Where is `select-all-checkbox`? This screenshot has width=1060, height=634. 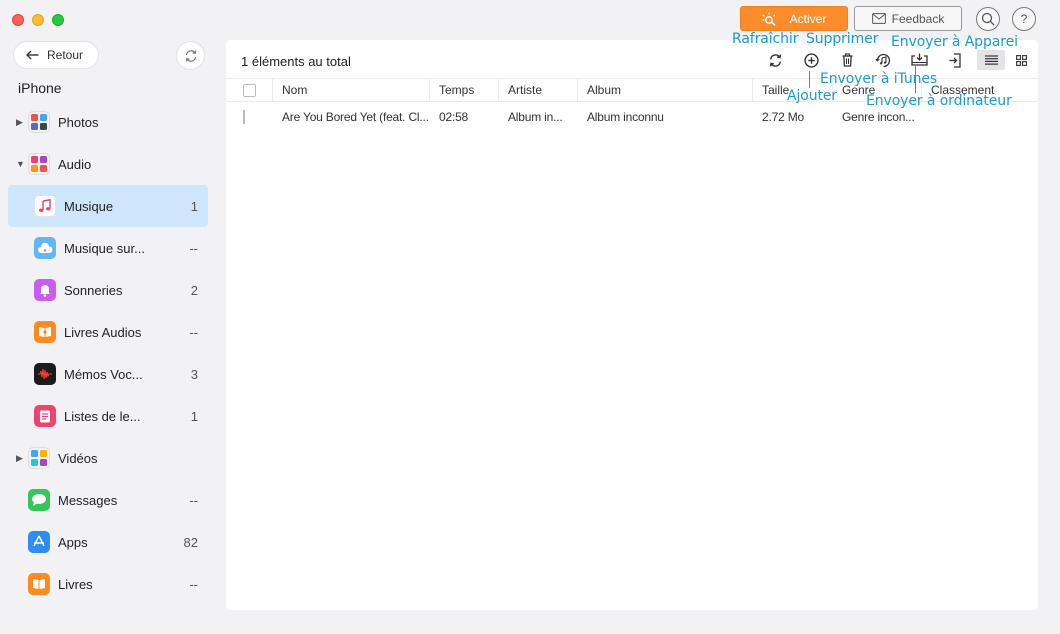
select-all-checkbox is located at coordinates (249, 90).